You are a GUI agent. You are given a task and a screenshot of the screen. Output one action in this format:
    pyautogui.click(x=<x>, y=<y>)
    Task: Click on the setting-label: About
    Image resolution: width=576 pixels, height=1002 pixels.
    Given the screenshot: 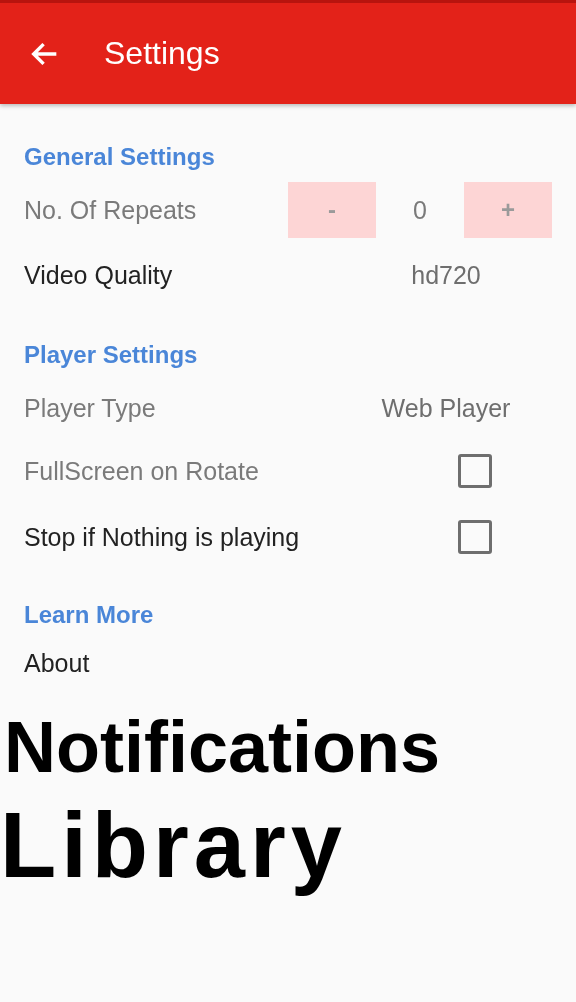 What is the action you would take?
    pyautogui.click(x=57, y=663)
    